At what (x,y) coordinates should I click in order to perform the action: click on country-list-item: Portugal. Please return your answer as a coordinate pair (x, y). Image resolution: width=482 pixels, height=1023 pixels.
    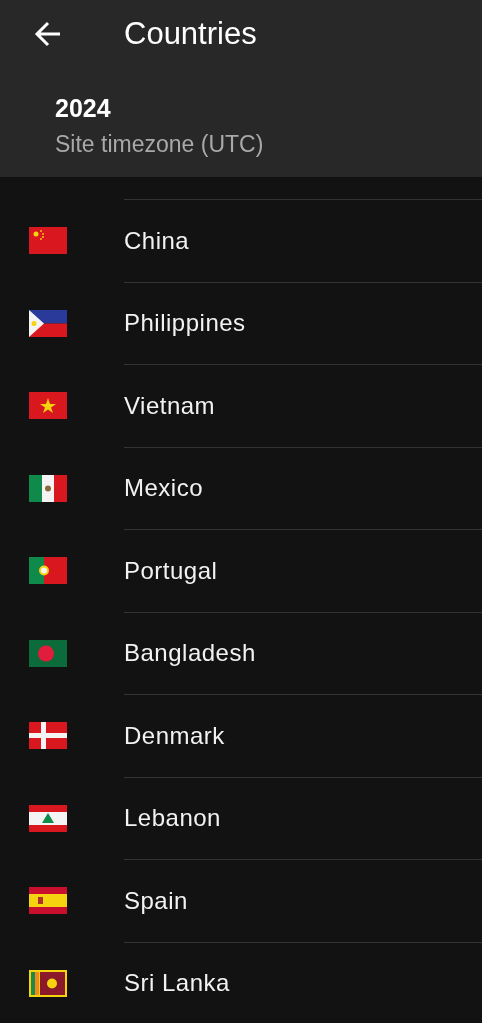
    Looking at the image, I should click on (303, 570).